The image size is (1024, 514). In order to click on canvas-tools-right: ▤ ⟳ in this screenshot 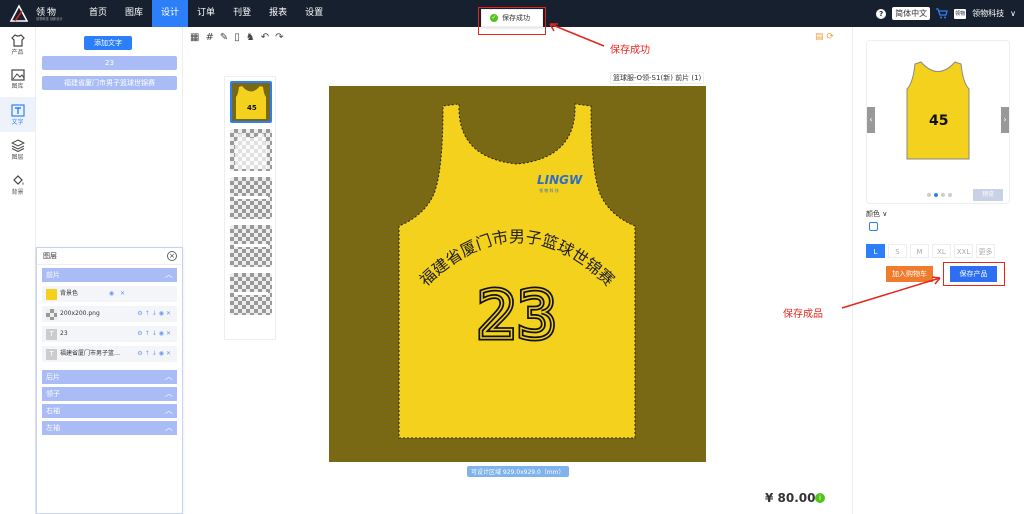, I will do `click(824, 37)`.